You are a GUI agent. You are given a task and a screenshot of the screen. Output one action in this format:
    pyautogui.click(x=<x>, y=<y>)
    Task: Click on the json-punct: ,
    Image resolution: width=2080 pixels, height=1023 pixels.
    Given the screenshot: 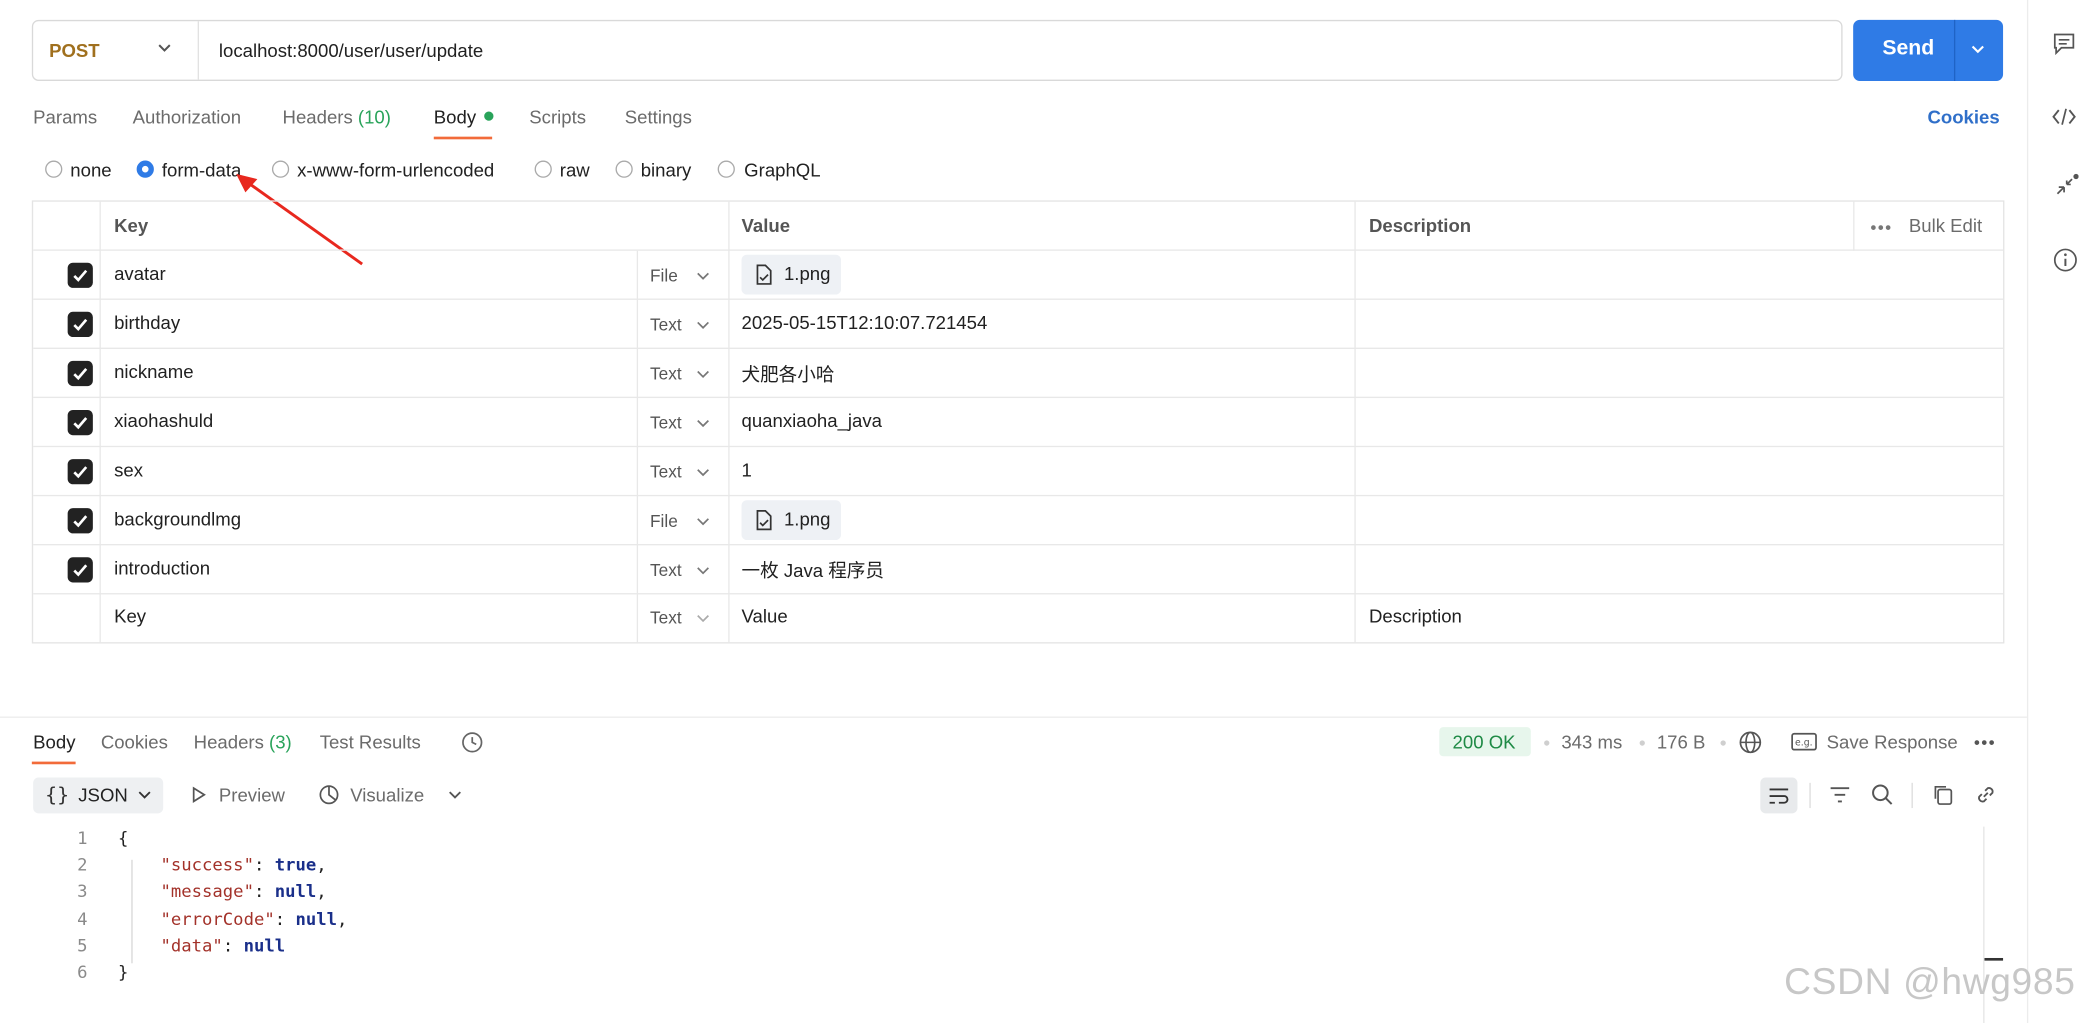 What is the action you would take?
    pyautogui.click(x=321, y=892)
    